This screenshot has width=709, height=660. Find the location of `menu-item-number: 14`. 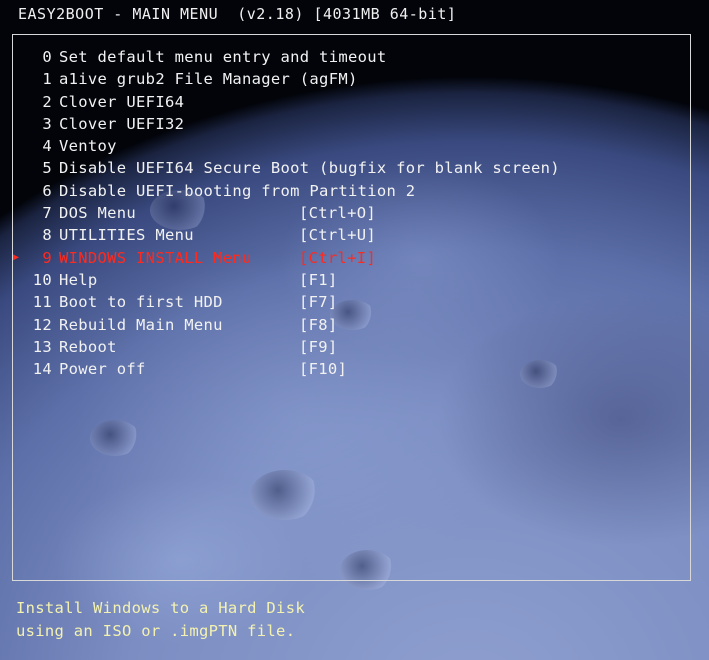

menu-item-number: 14 is located at coordinates (42, 369).